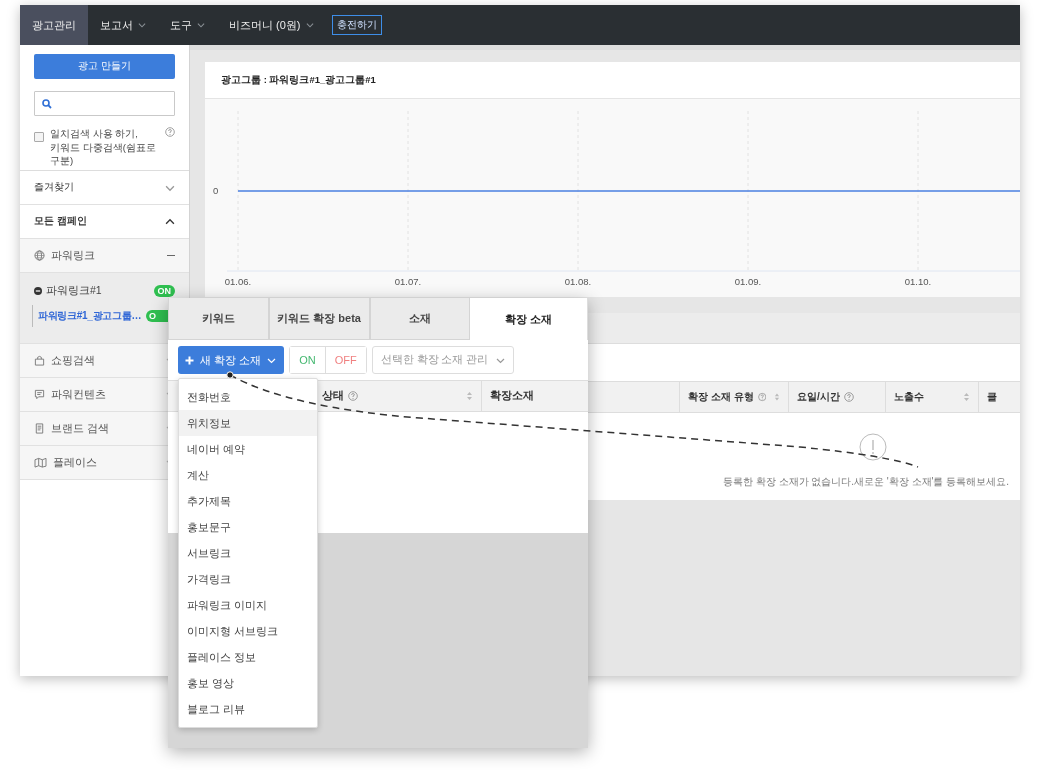 The height and width of the screenshot is (784, 1040). Describe the element at coordinates (248, 631) in the screenshot. I see `menu-item: 이미지형 서브링크` at that location.